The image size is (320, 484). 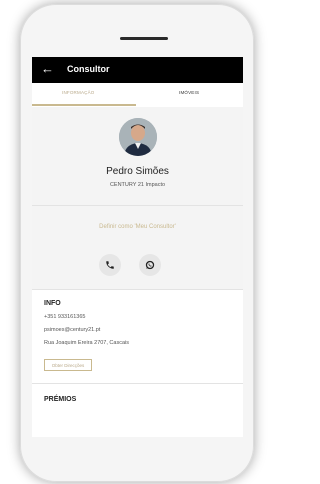 What do you see at coordinates (52, 303) in the screenshot?
I see `info-heading: INFO` at bounding box center [52, 303].